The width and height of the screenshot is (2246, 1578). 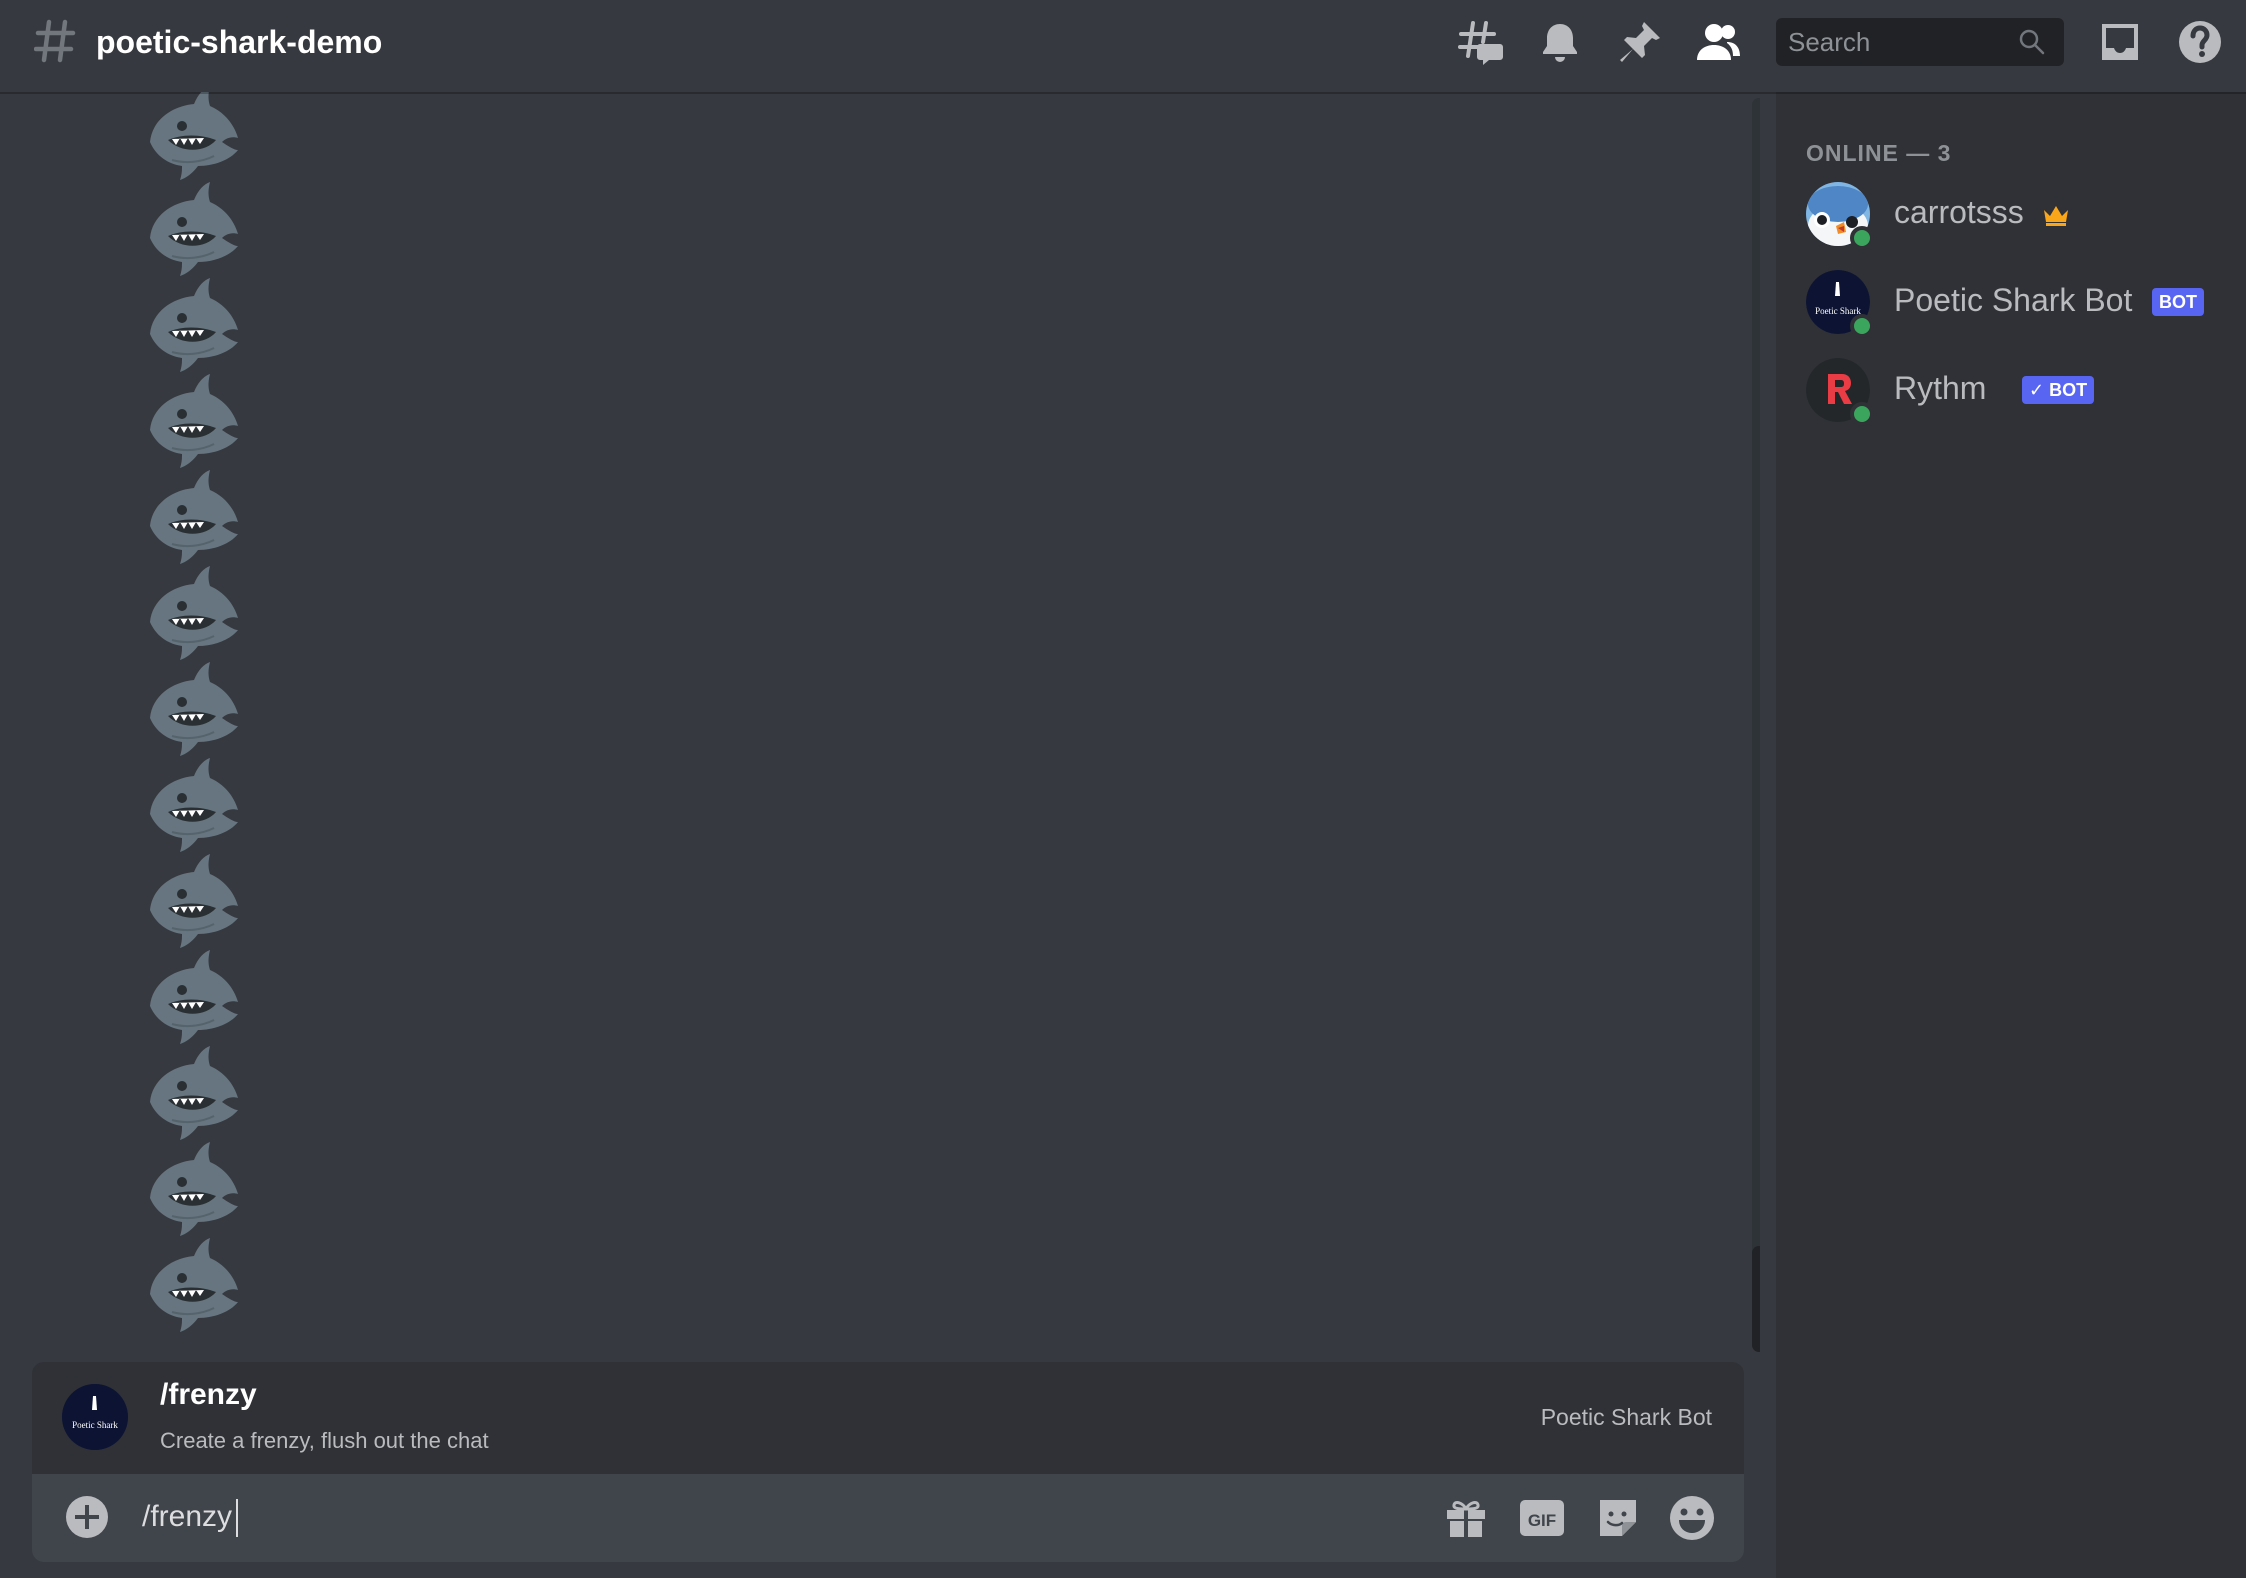 What do you see at coordinates (1618, 1518) in the screenshot?
I see `sticker-icon` at bounding box center [1618, 1518].